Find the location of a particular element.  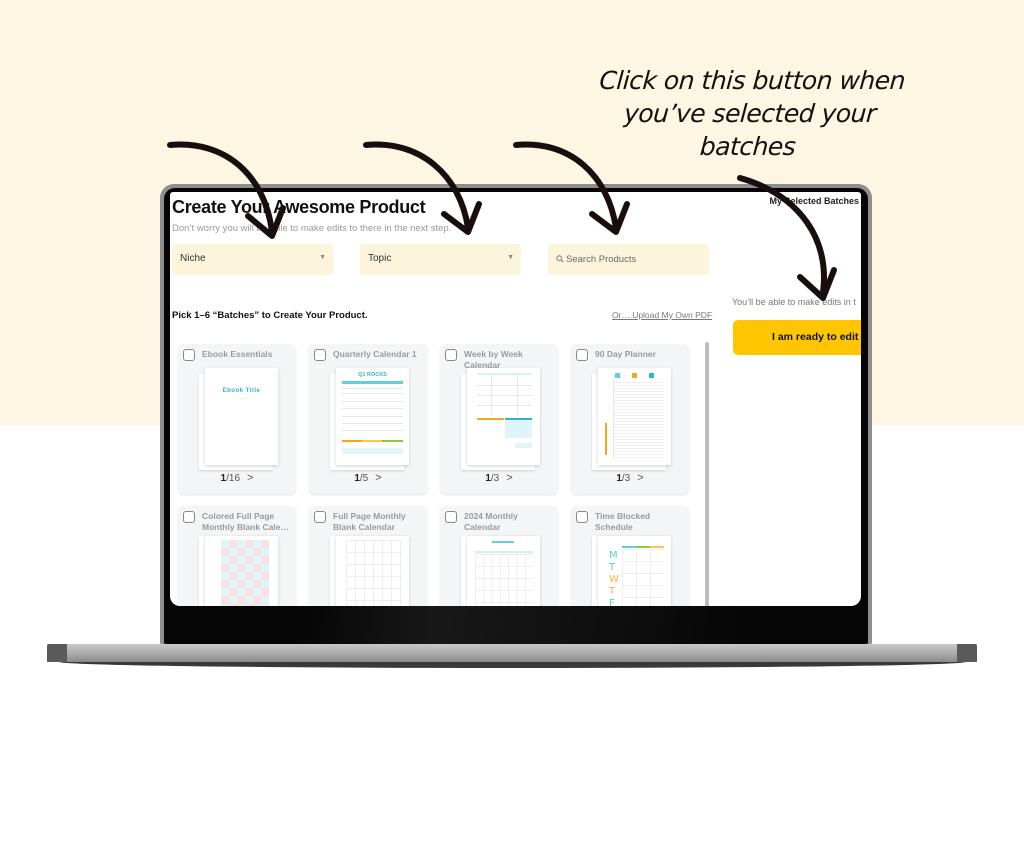

batch-card: 90 Day Planner 1/3 > is located at coordinates (630, 419).